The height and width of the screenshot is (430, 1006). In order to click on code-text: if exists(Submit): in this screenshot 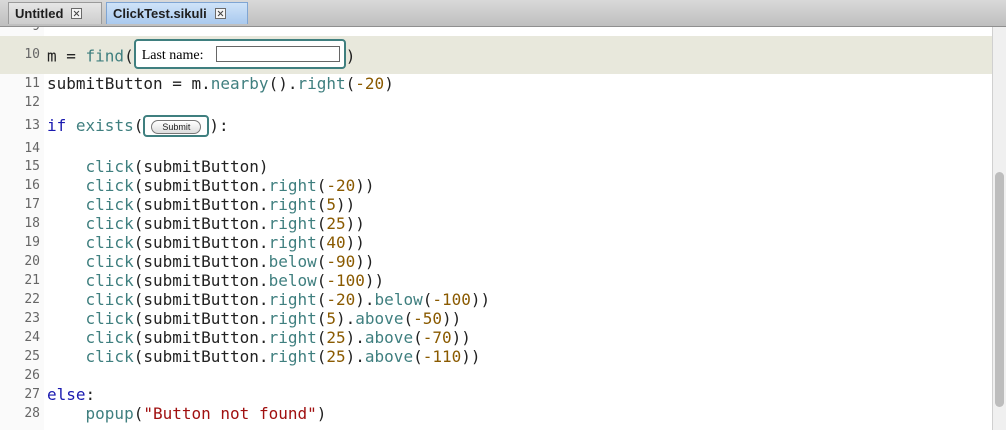, I will do `click(138, 125)`.